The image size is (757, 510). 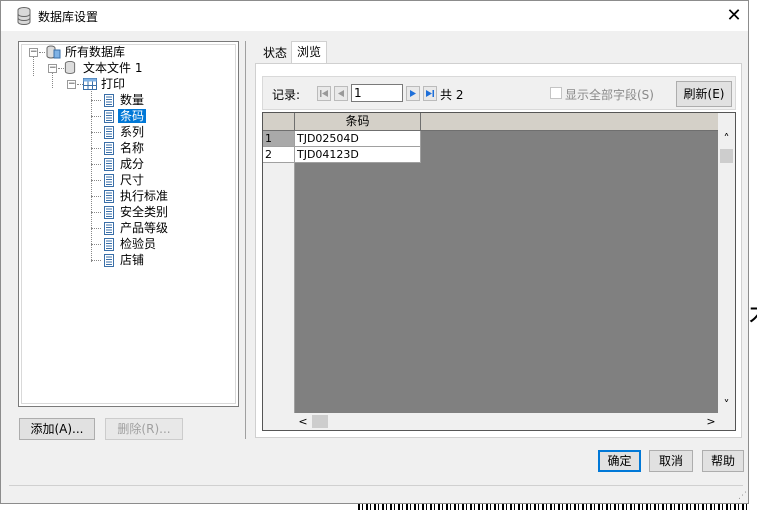 I want to click on prev-record-button, so click(x=341, y=93).